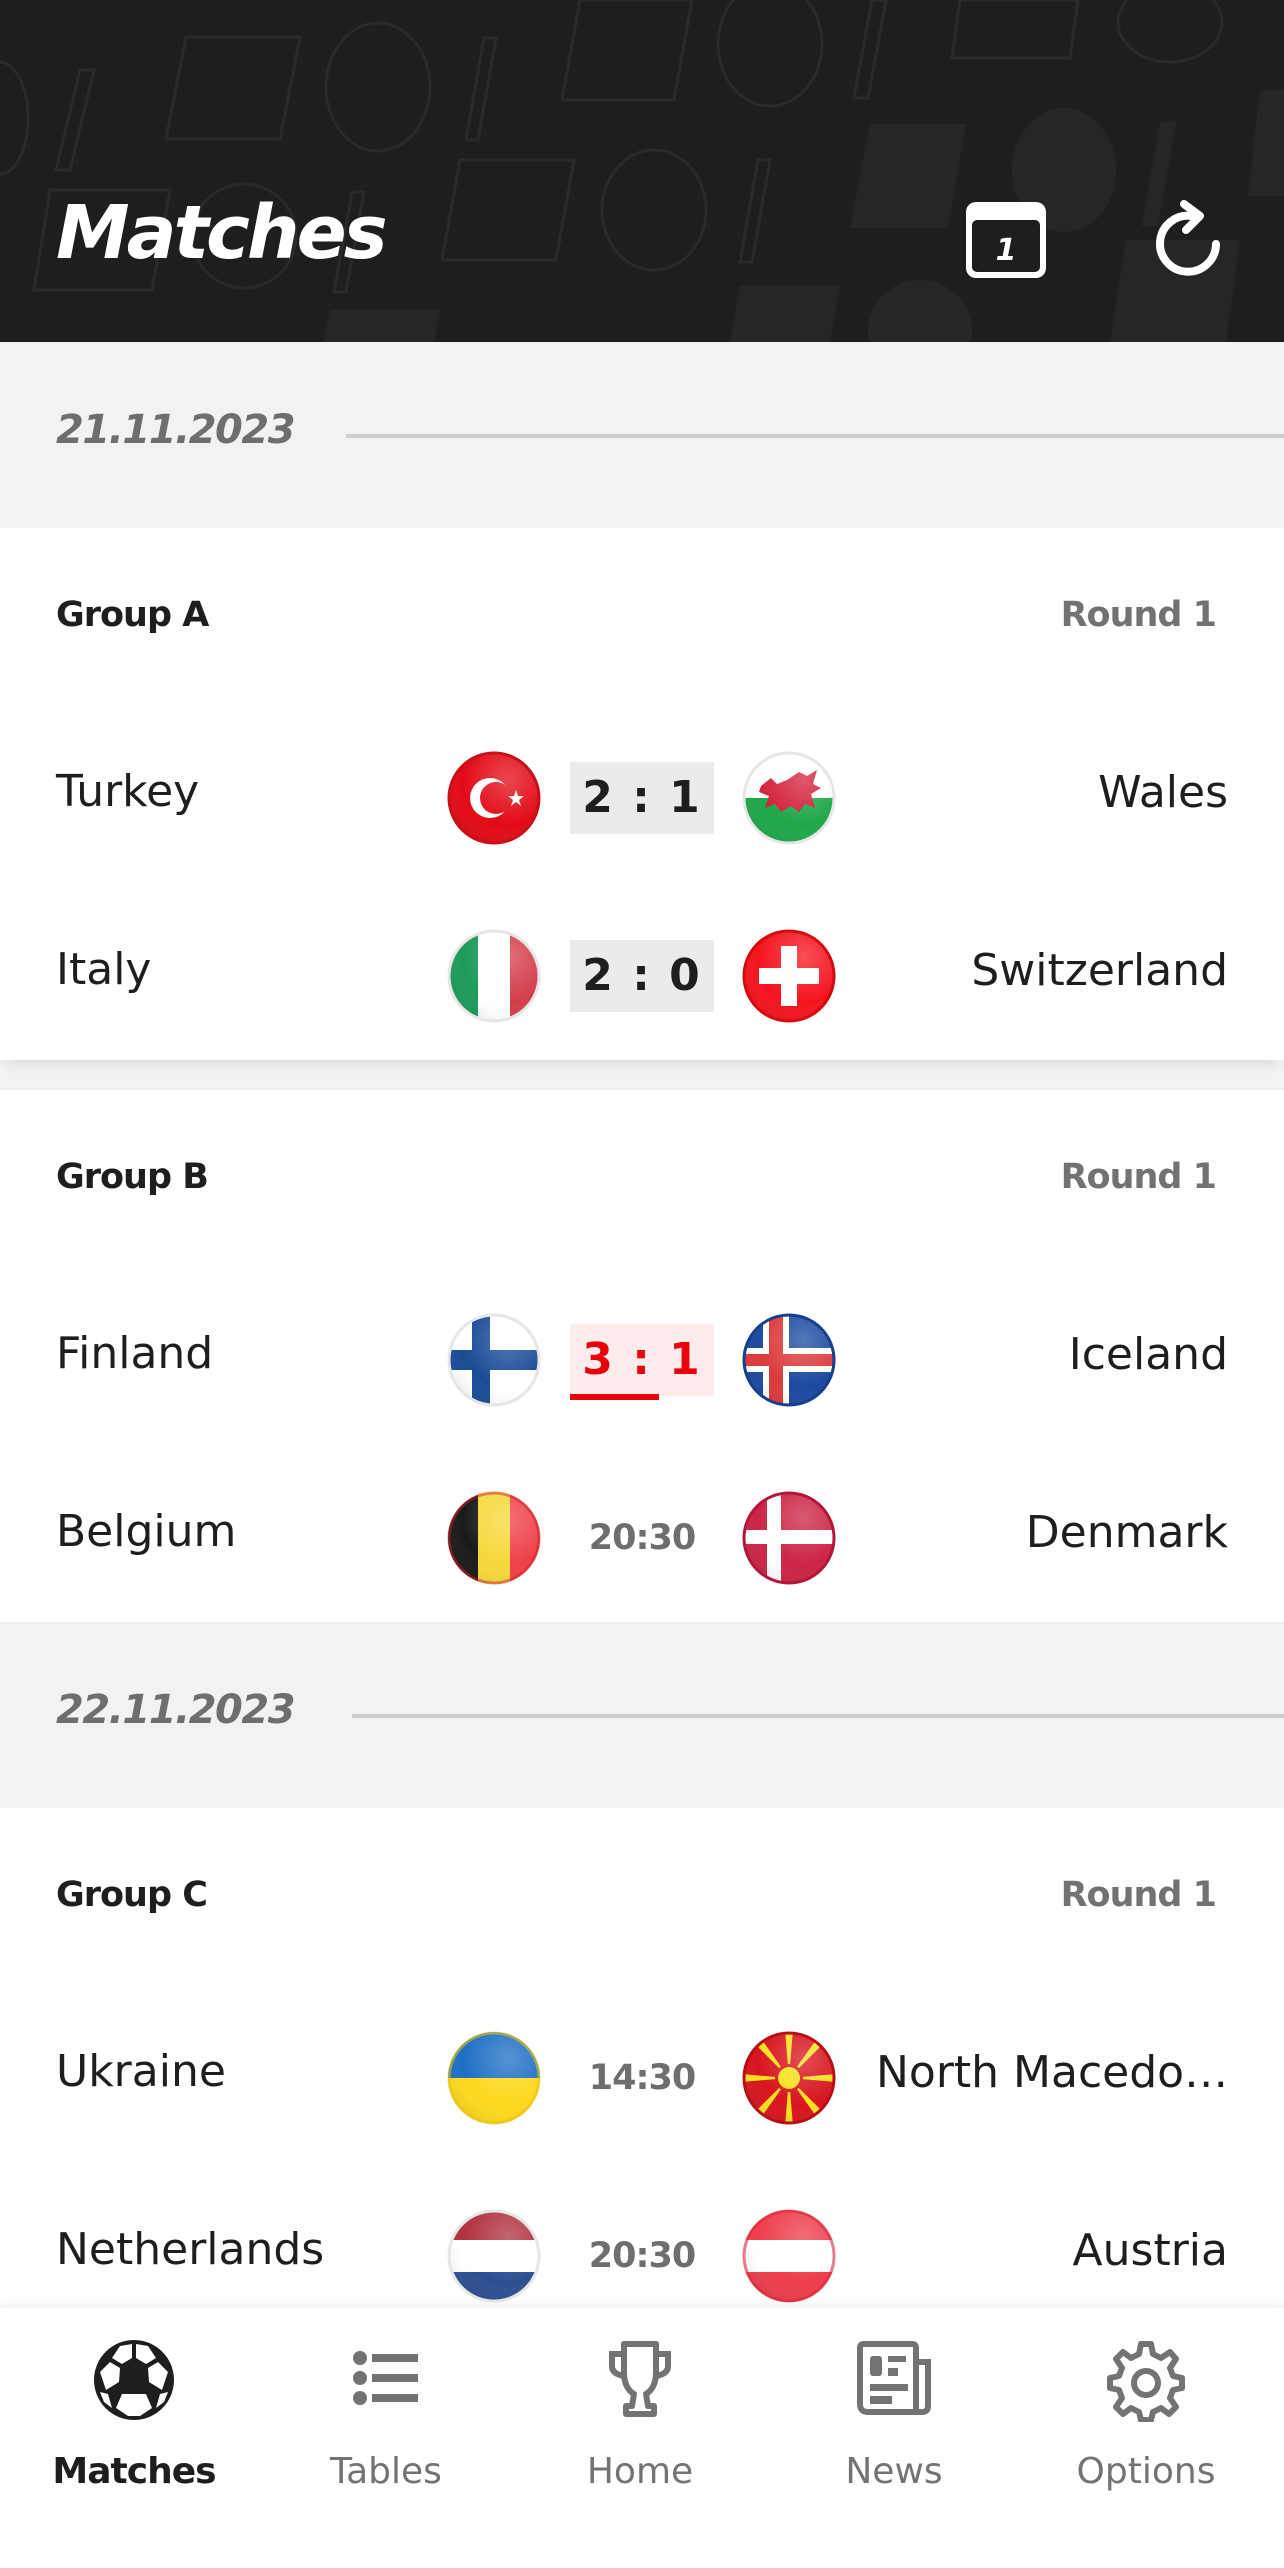 The height and width of the screenshot is (2568, 1284). What do you see at coordinates (132, 615) in the screenshot?
I see `group-name: Group A` at bounding box center [132, 615].